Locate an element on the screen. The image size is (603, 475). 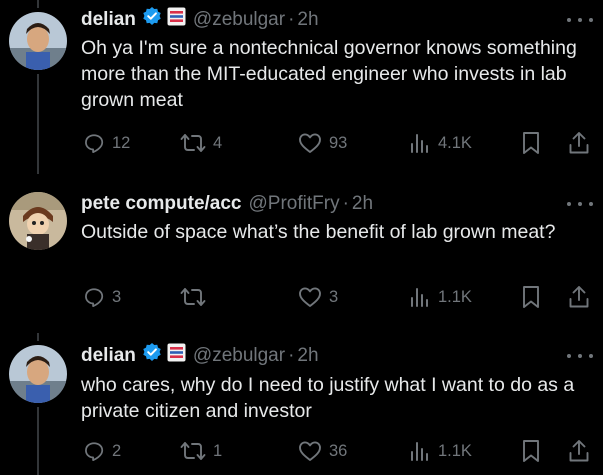
like-button: 93 is located at coordinates (322, 143).